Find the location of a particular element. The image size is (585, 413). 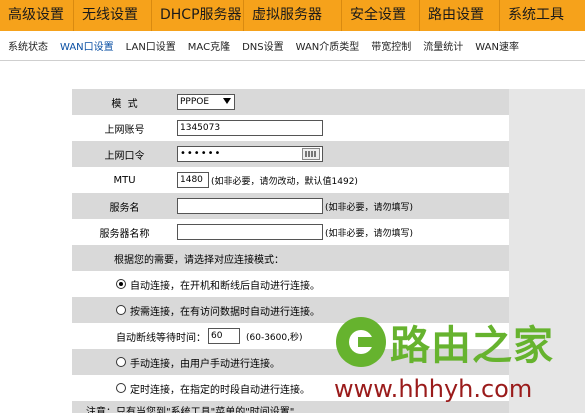

sub-nav-item-traffic: 流量统计 is located at coordinates (441, 45).